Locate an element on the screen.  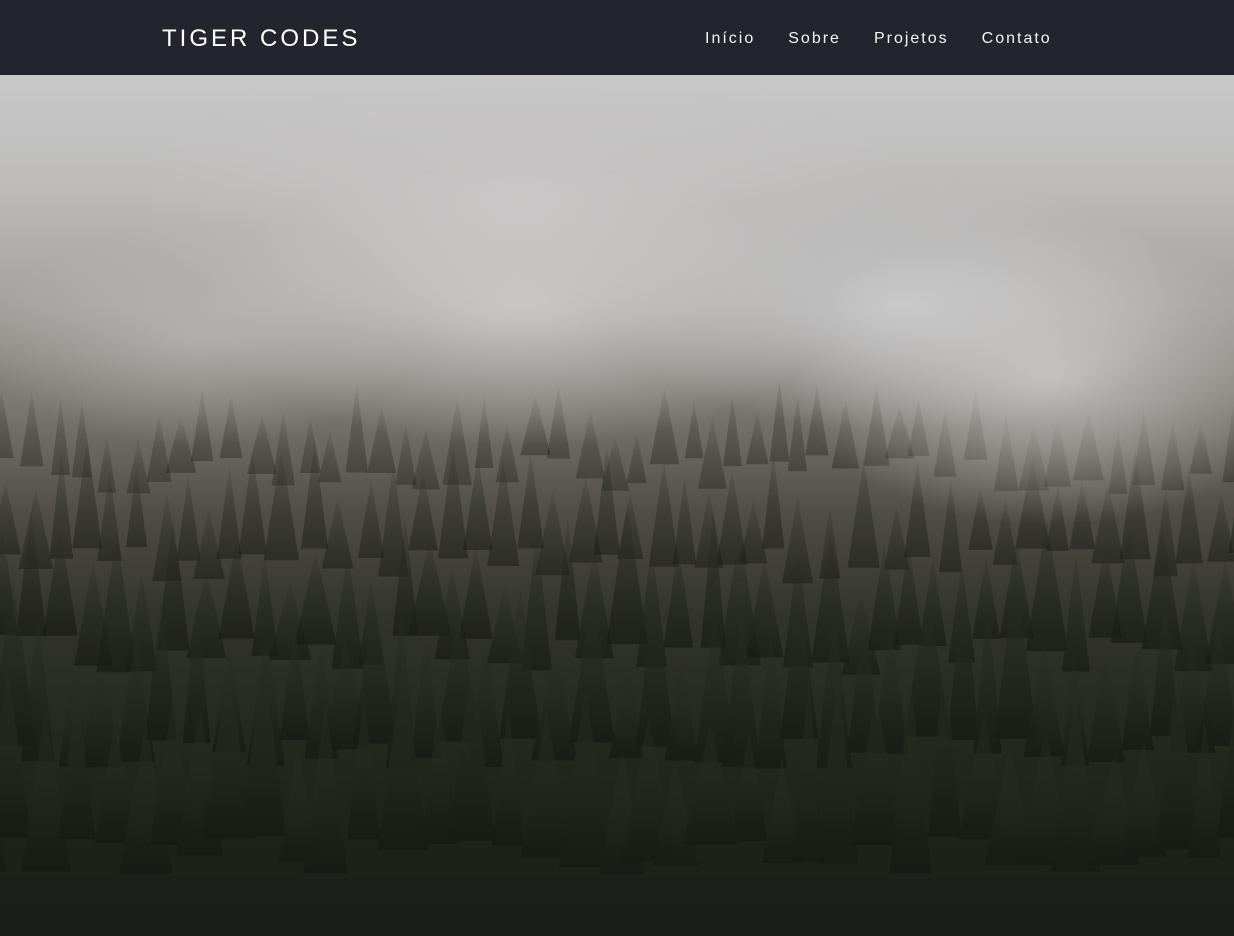
nav-item-sobre: Sobre is located at coordinates (814, 37).